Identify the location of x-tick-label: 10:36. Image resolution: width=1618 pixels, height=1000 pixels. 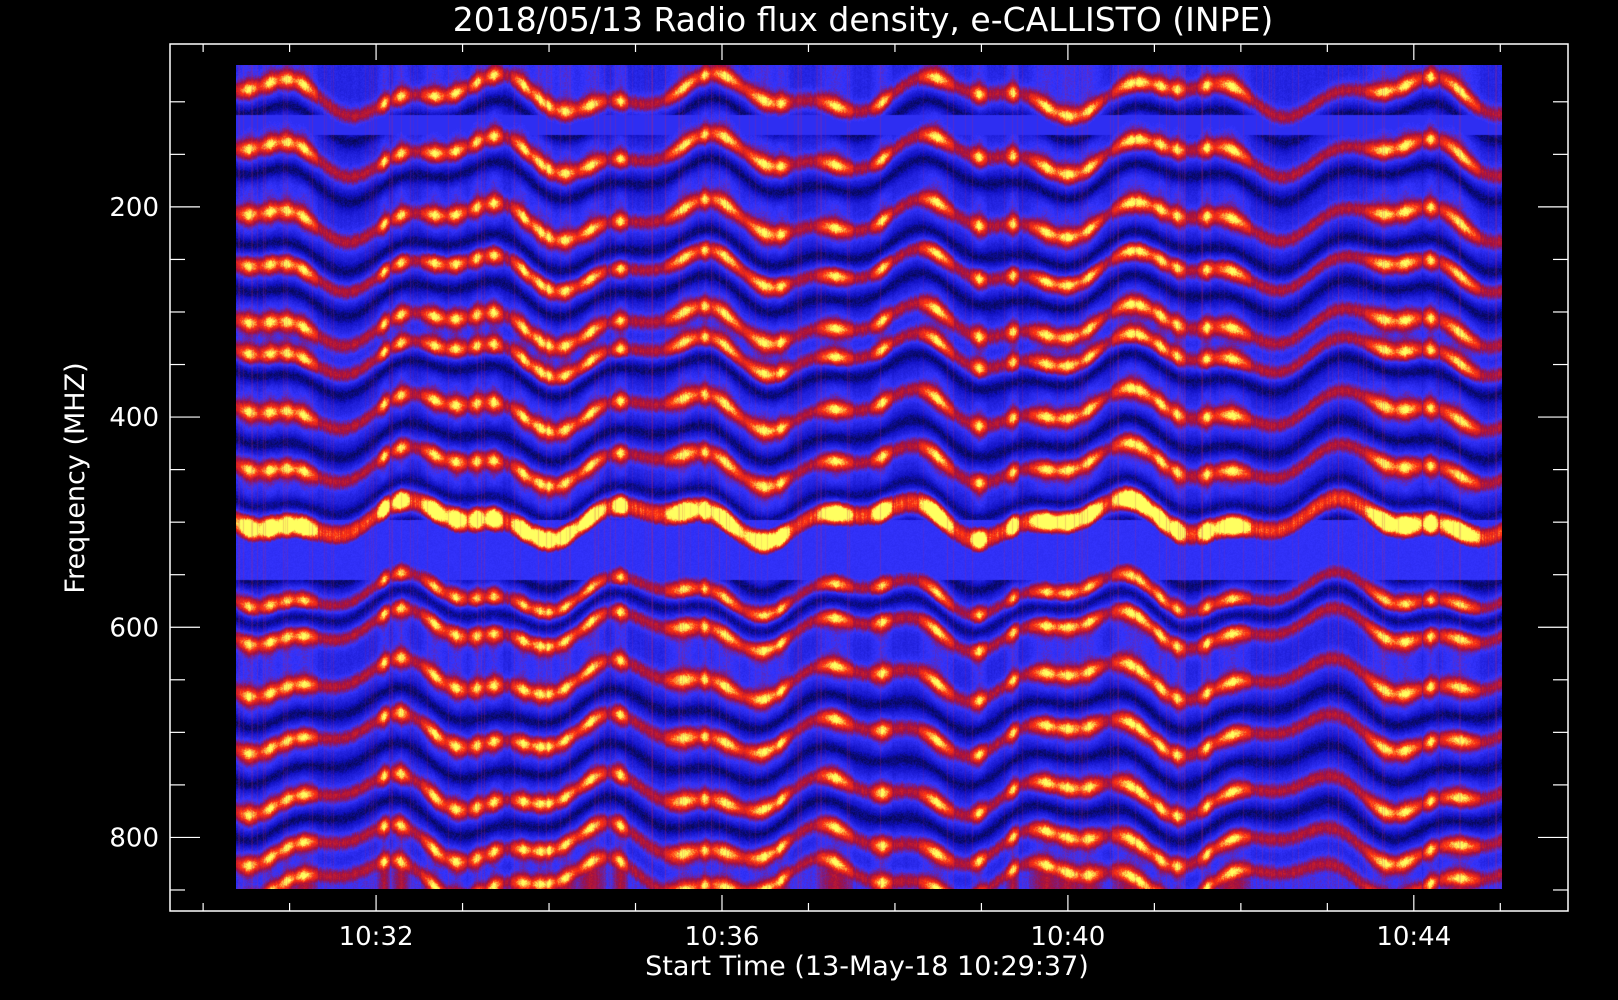
(722, 937).